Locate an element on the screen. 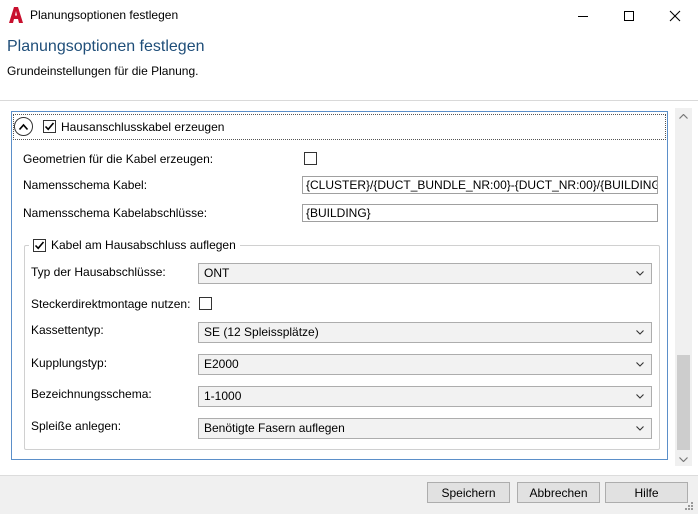 The width and height of the screenshot is (698, 514). group-legend: Kabel am Hausabschluss auflegen is located at coordinates (134, 245).